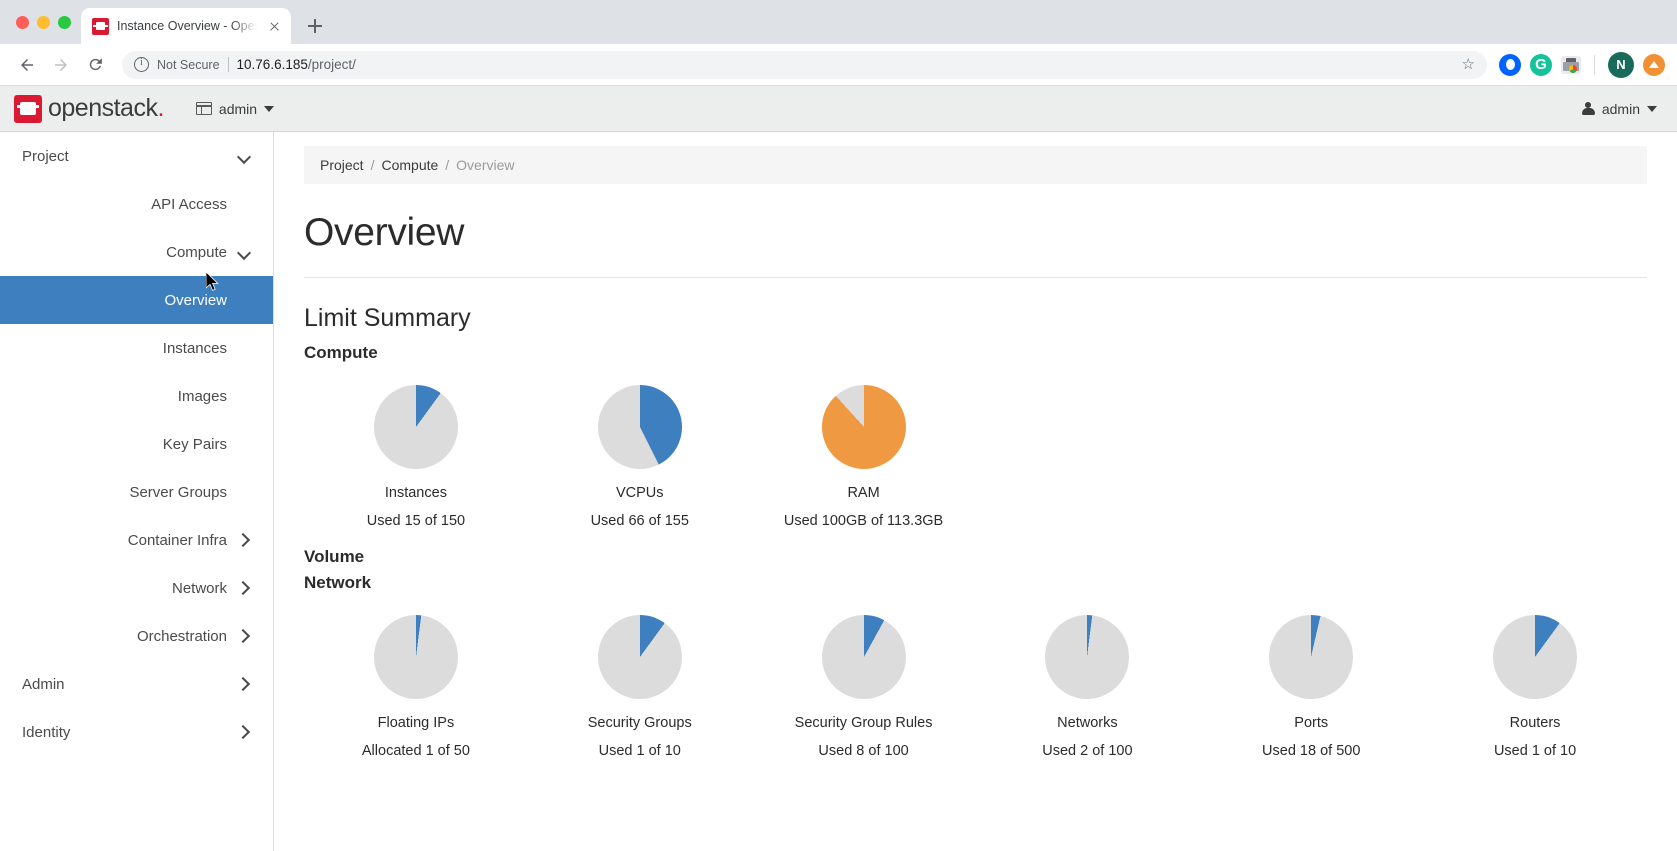 Image resolution: width=1677 pixels, height=851 pixels. I want to click on sidebar-item-label: Container Infra, so click(177, 540).